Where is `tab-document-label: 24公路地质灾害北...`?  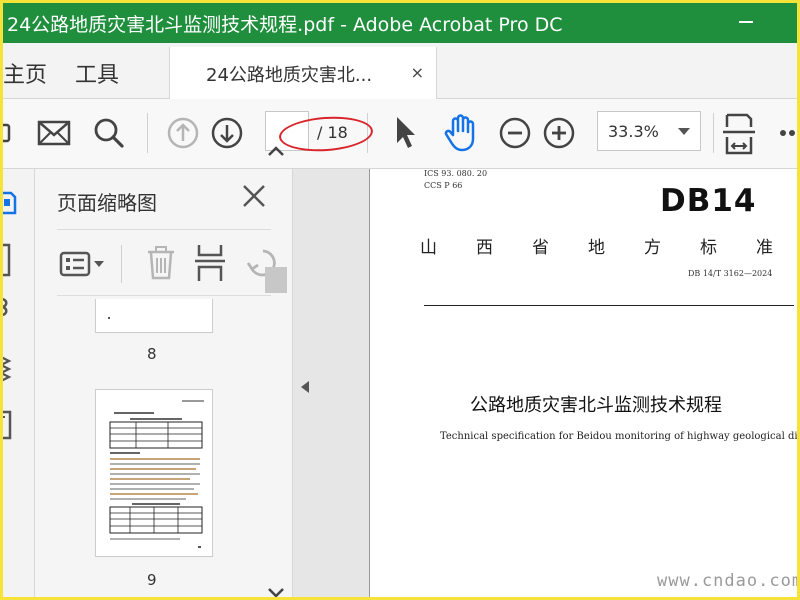 tab-document-label: 24公路地质灾害北... is located at coordinates (289, 75).